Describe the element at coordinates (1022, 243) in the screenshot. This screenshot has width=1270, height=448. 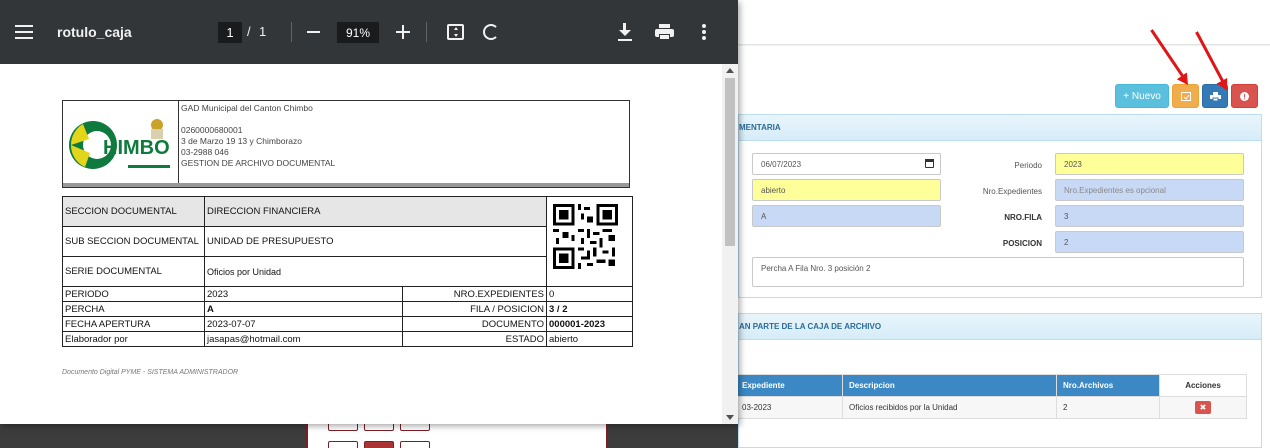
I see `posicion-label: POSICION` at that location.